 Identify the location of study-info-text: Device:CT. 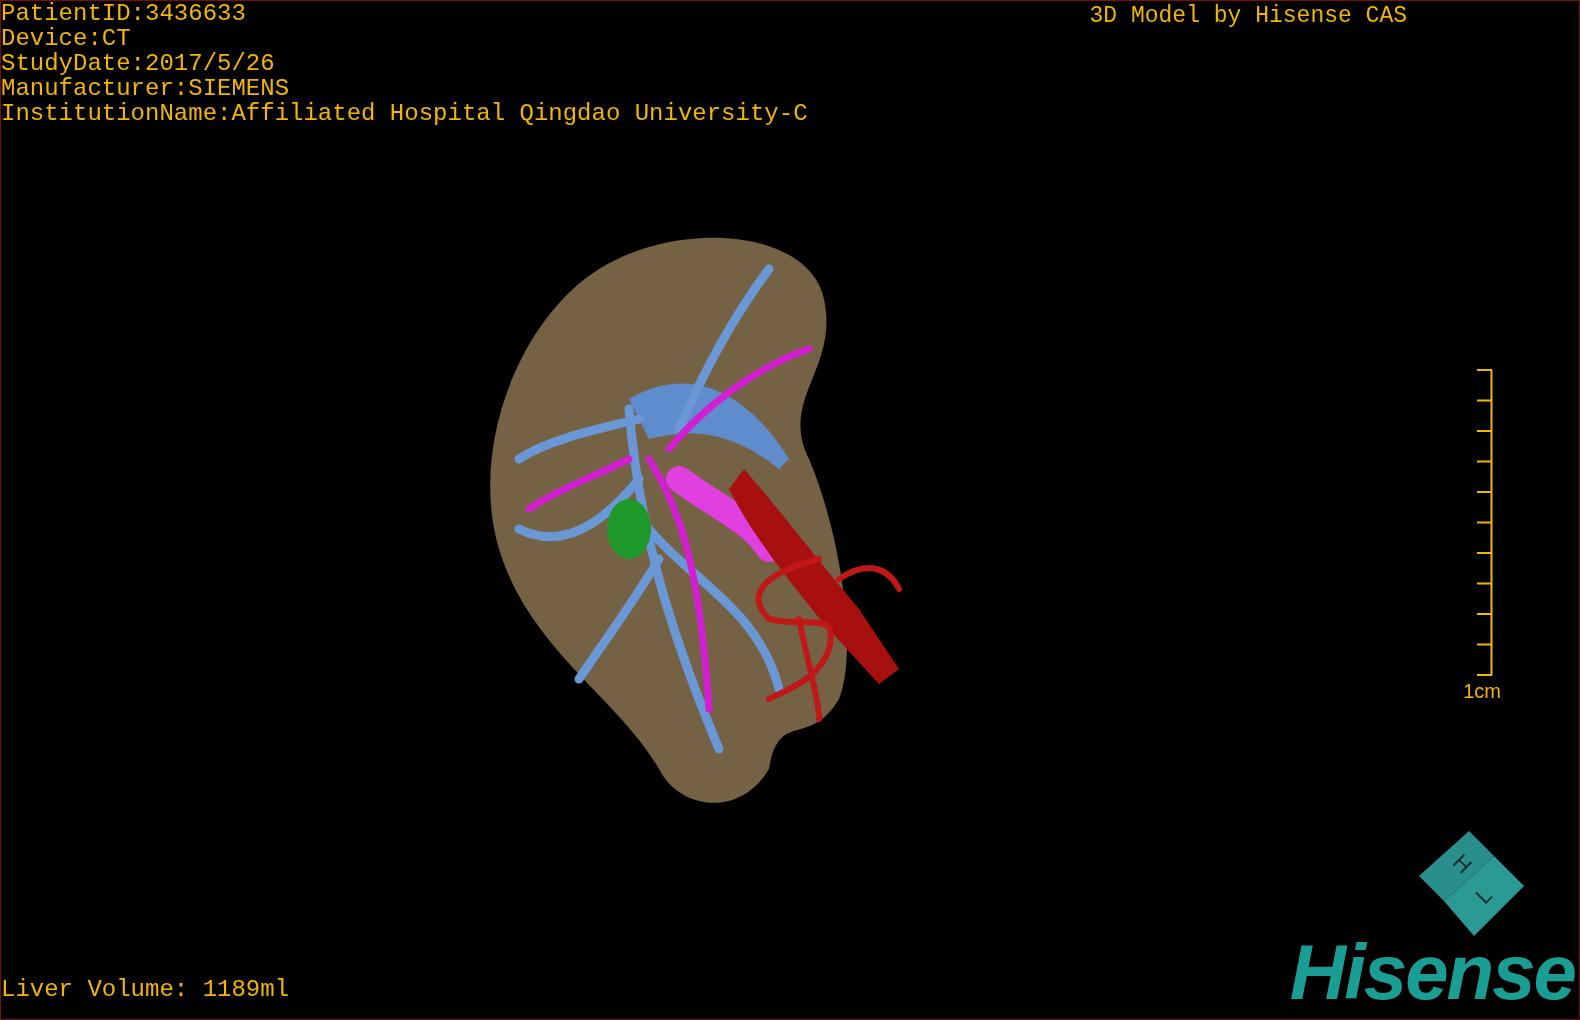
(66, 38).